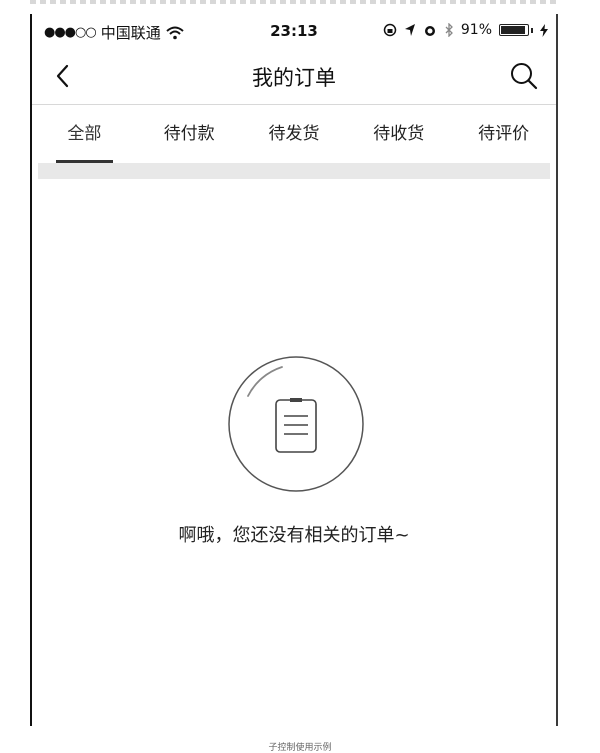 This screenshot has width=600, height=753. Describe the element at coordinates (390, 30) in the screenshot. I see `orientation-lock-icon` at that location.